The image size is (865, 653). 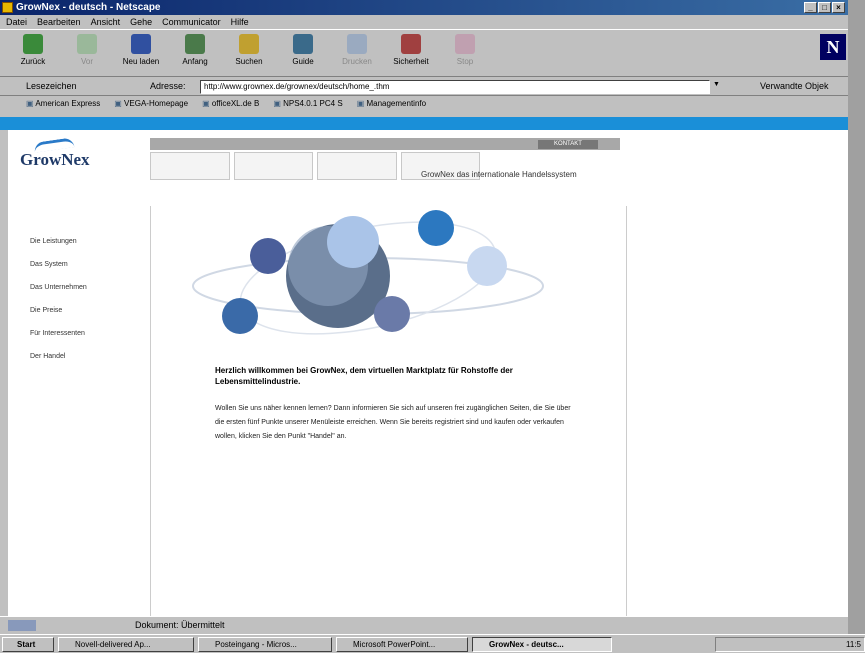 I want to click on home-button: Anfang, so click(x=195, y=50).